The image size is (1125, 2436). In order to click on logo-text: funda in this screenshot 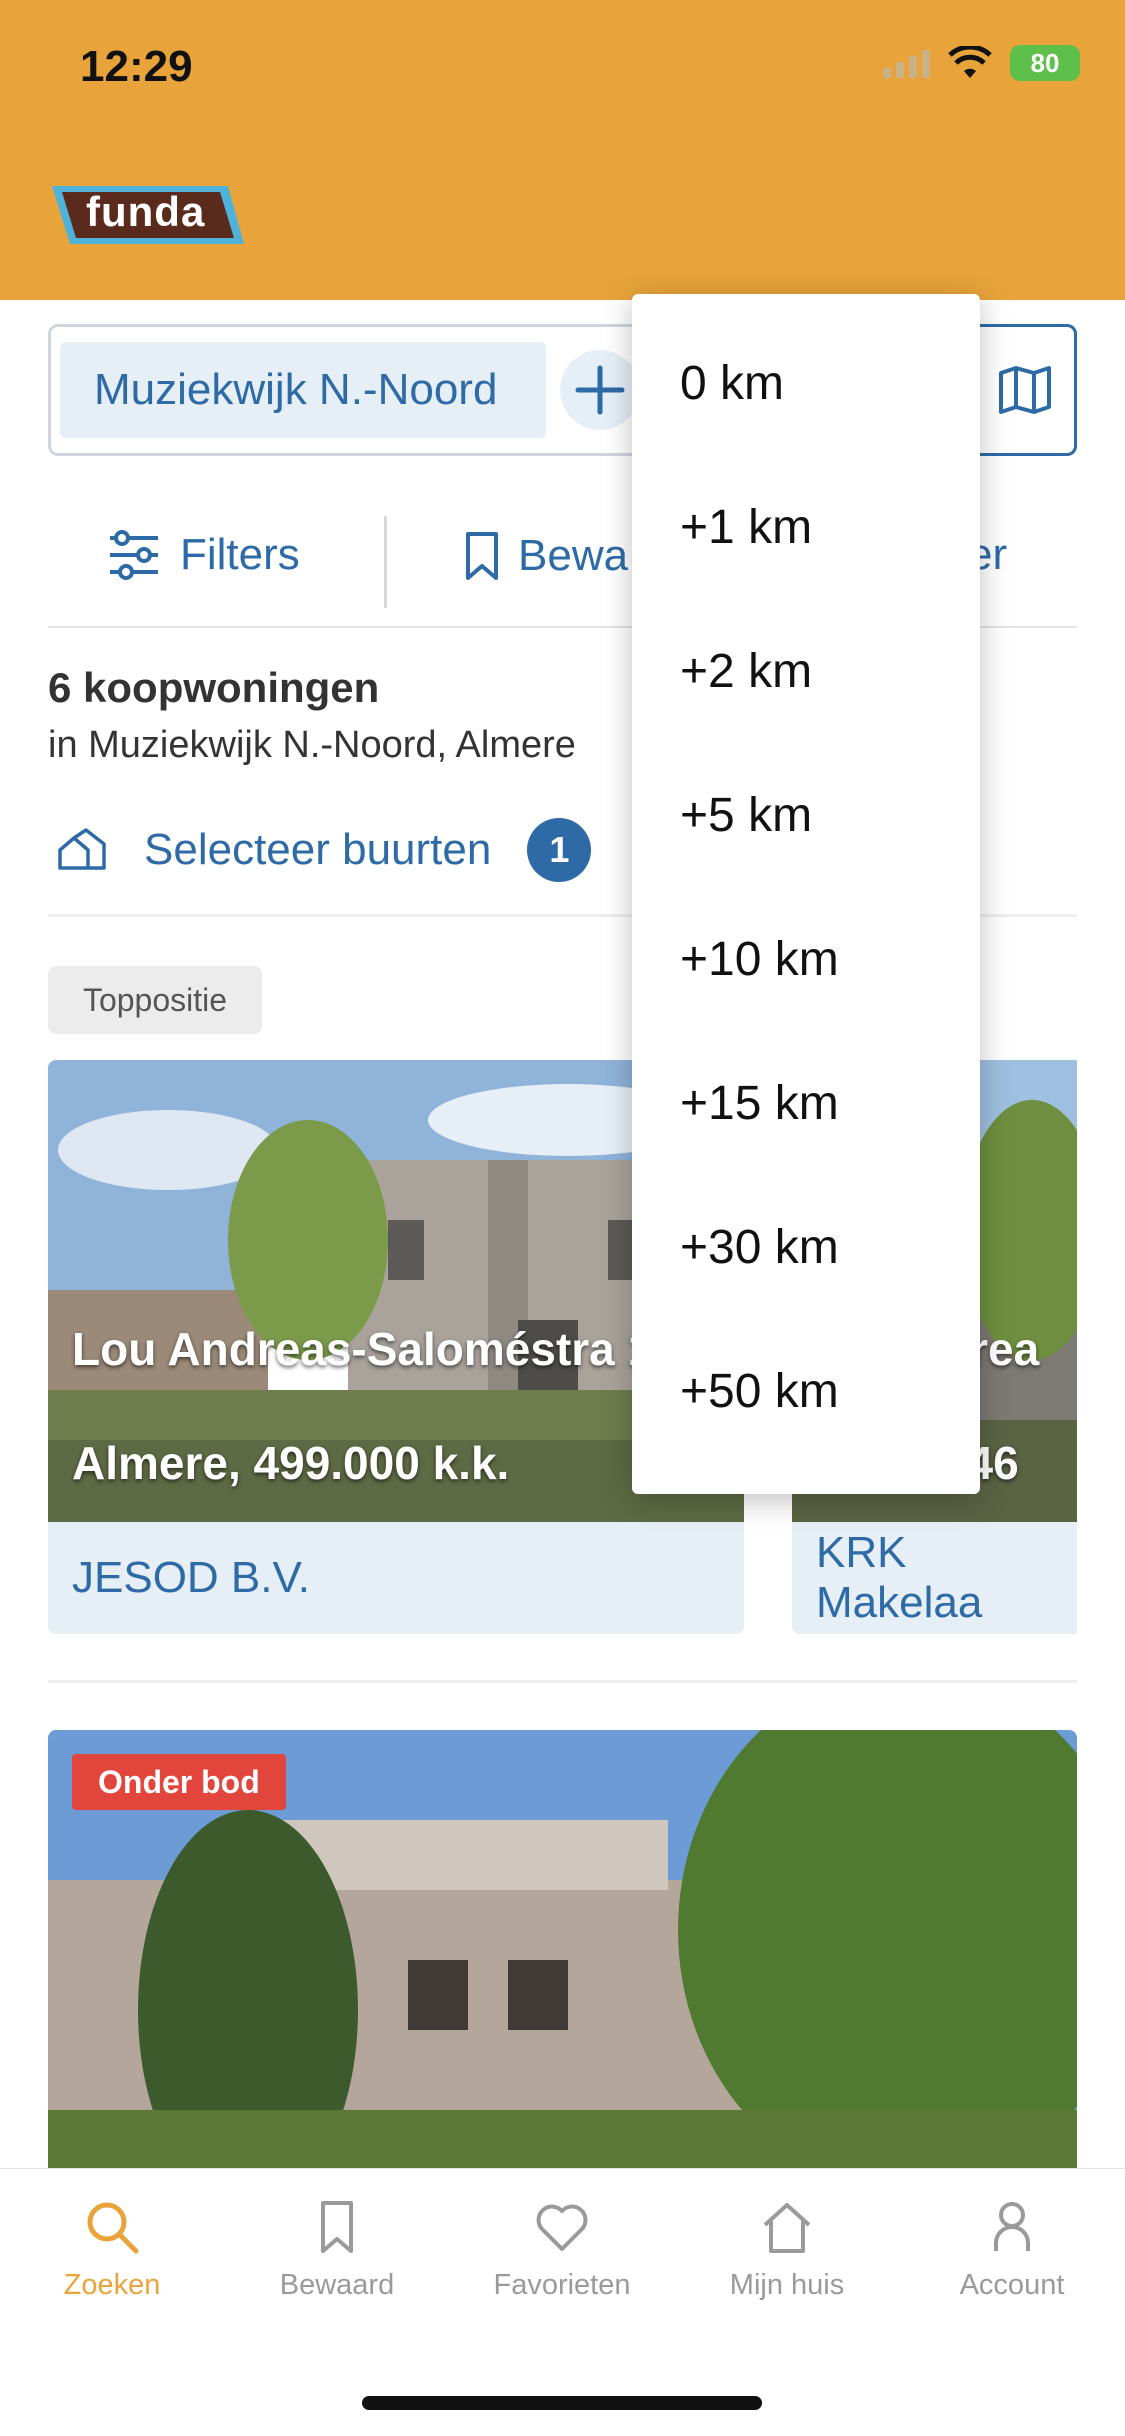, I will do `click(146, 211)`.